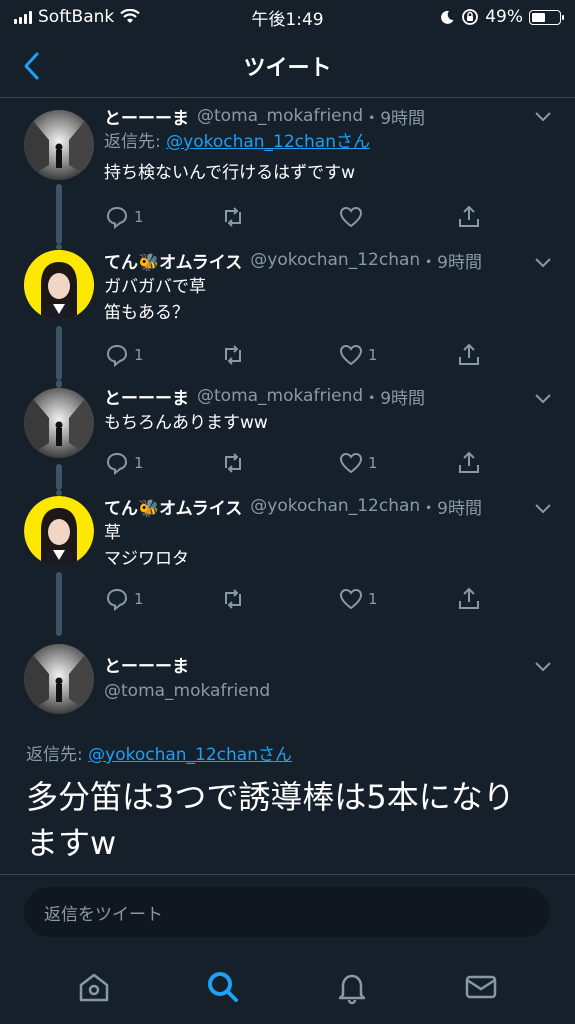  I want to click on like-button, so click(353, 217).